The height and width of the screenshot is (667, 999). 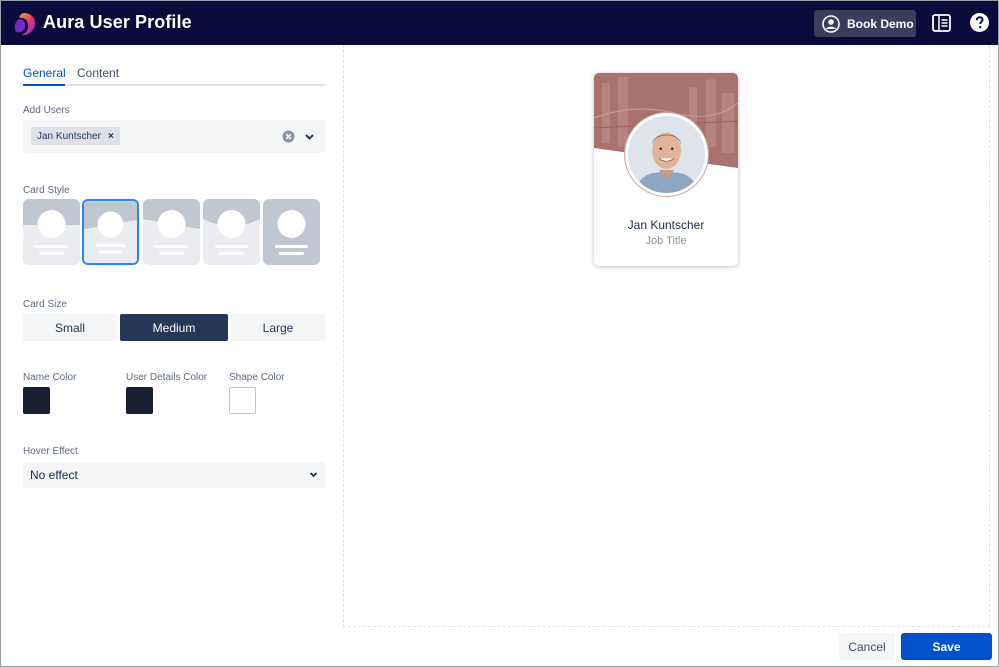 What do you see at coordinates (278, 327) in the screenshot?
I see `size-large-button: Large` at bounding box center [278, 327].